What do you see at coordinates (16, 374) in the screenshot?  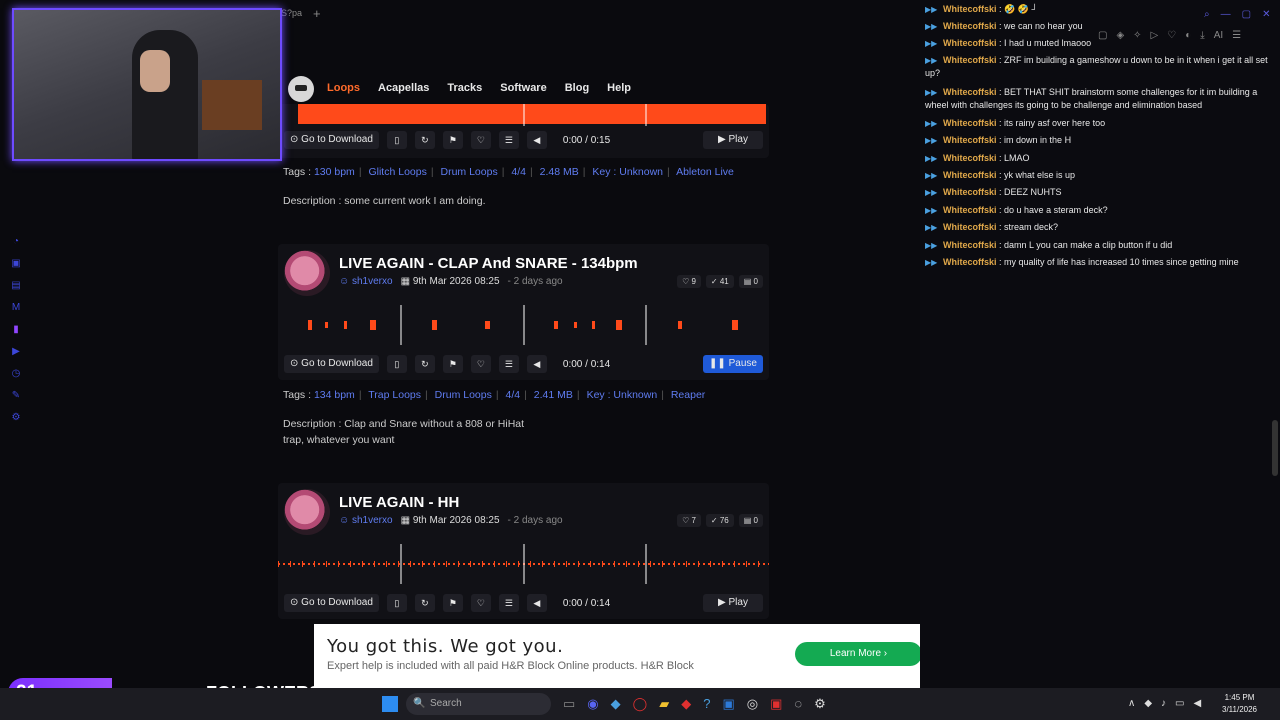 I see `sidebar-clock-icon: ◷` at bounding box center [16, 374].